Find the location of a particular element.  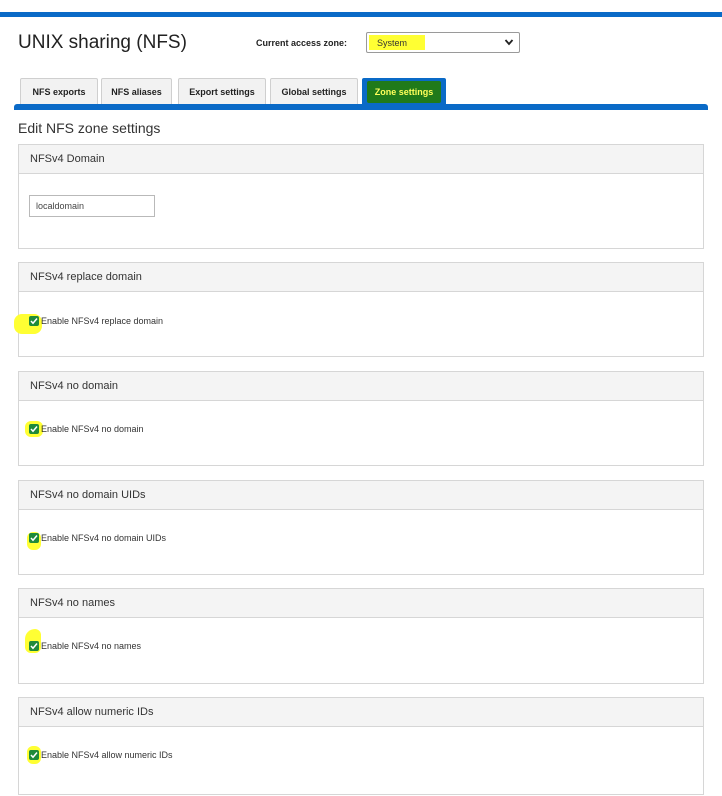

tab-label: NFS exports is located at coordinates (59, 92).